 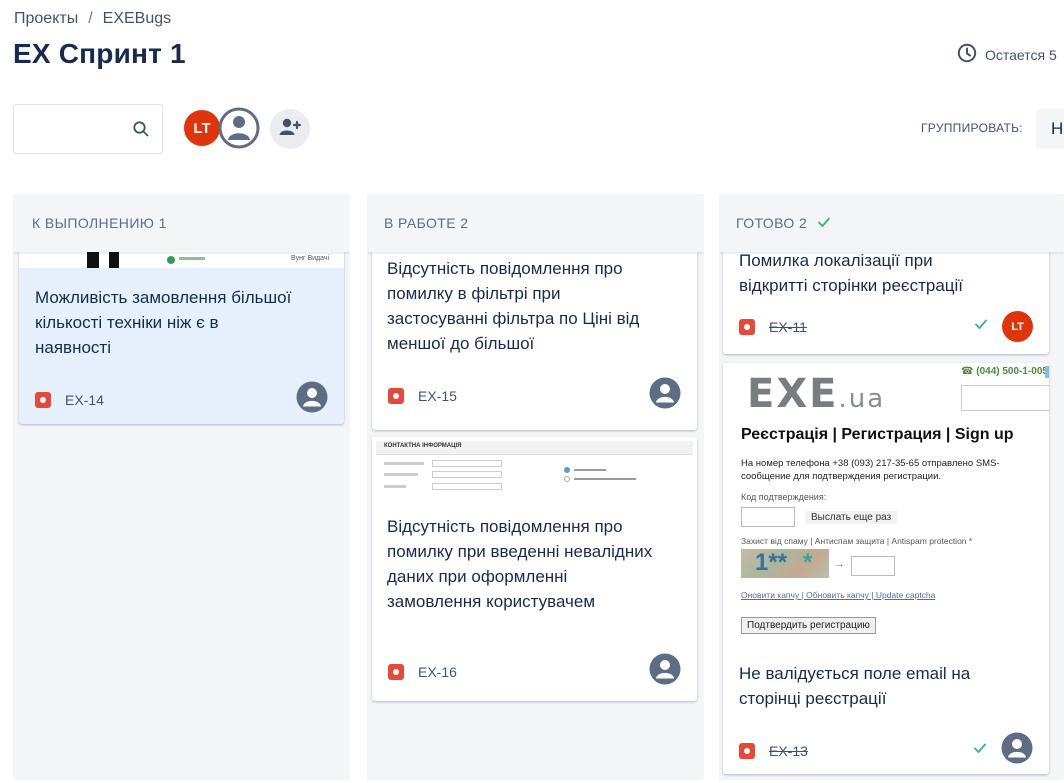 I want to click on card-thumbnail: КОНТАКТНА ІНФОРМАЦІЯ, so click(x=534, y=467).